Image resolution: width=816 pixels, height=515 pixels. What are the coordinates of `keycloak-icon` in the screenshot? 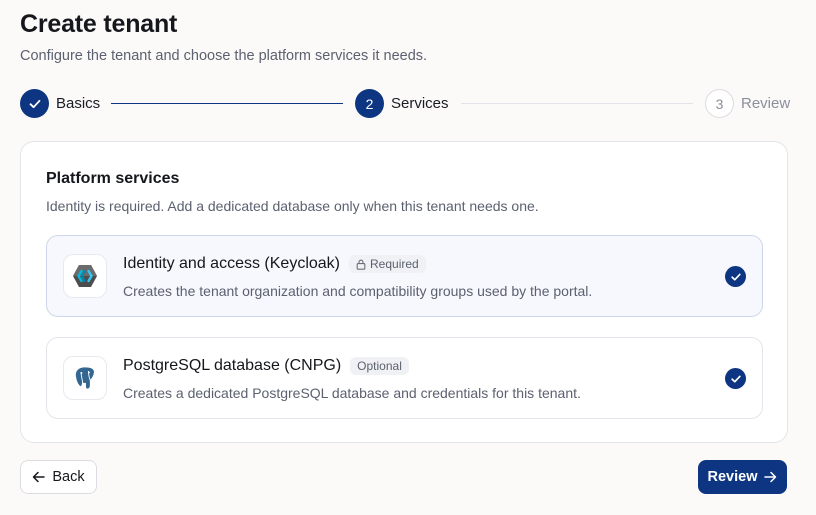 It's located at (85, 276).